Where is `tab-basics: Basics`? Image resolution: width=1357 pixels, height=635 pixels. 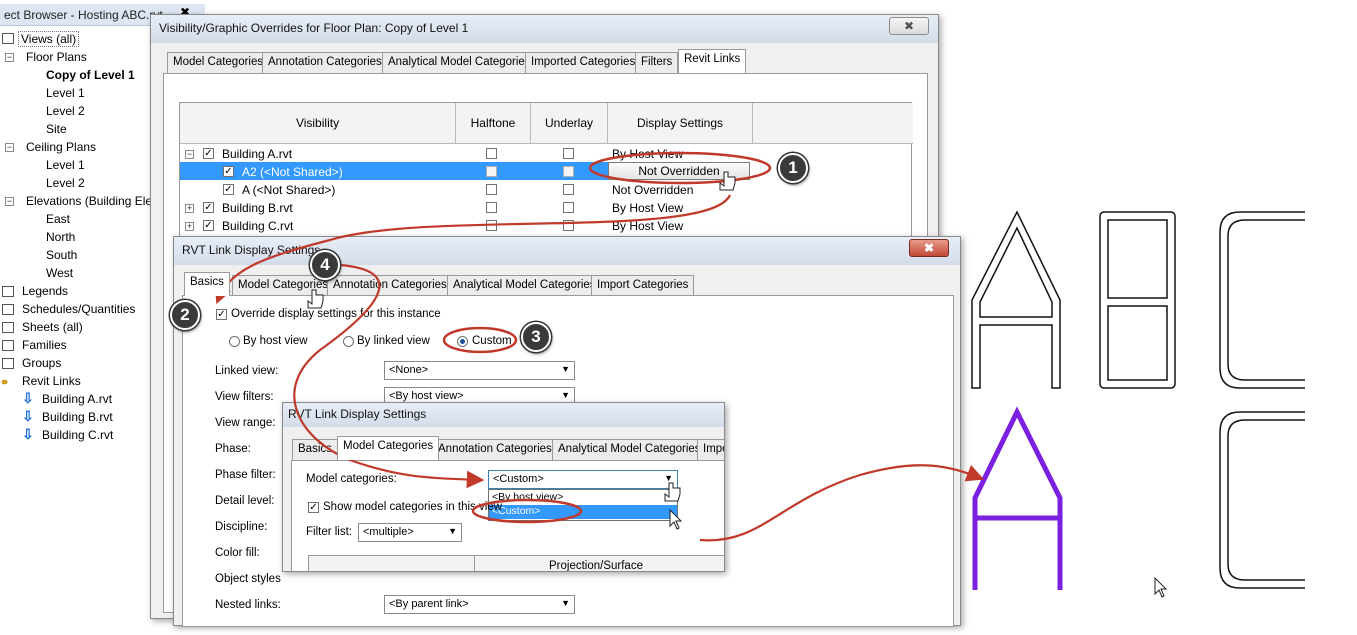
tab-basics: Basics is located at coordinates (207, 284).